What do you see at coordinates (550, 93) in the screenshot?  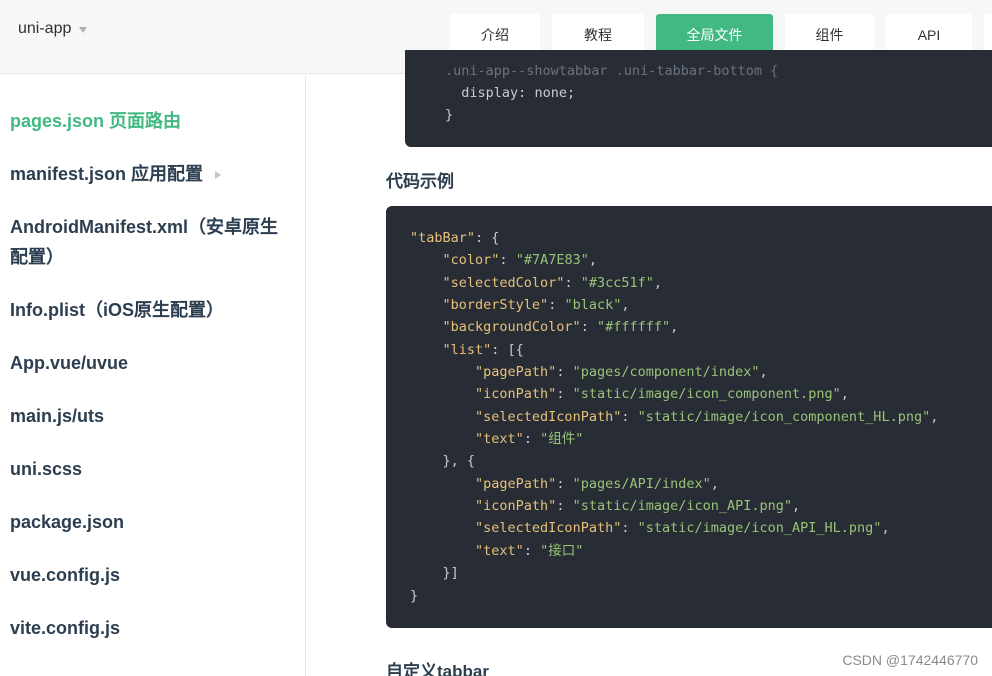 I see `code-value: none` at bounding box center [550, 93].